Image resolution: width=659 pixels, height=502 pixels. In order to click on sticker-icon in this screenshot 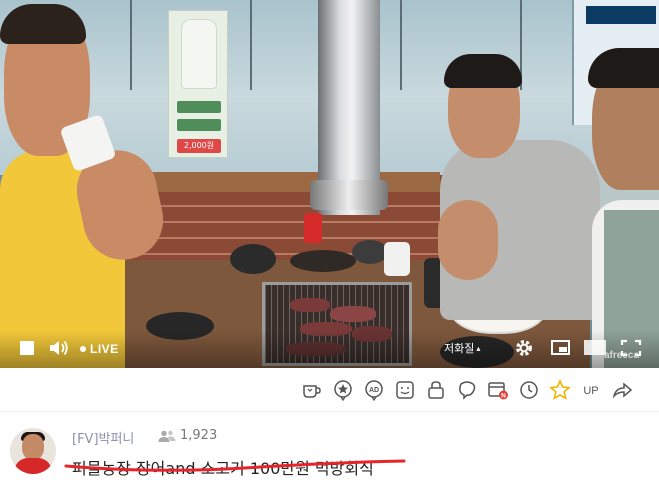, I will do `click(404, 390)`.